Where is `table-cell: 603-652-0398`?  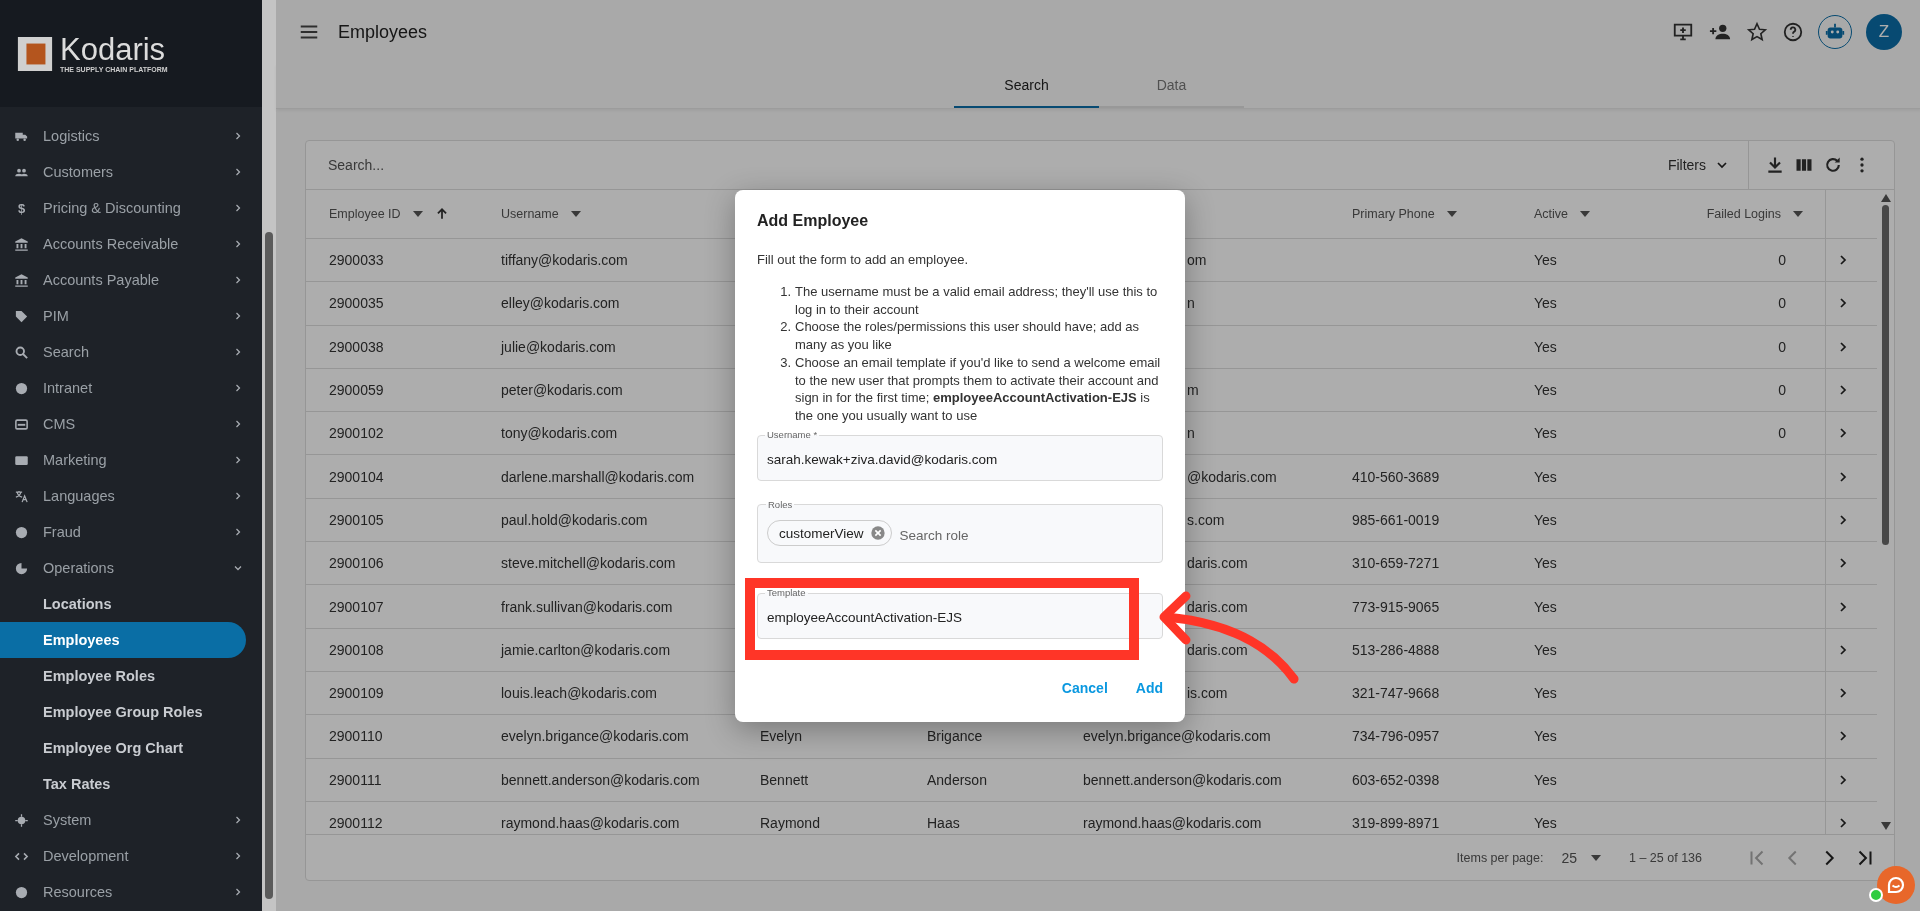
table-cell: 603-652-0398 is located at coordinates (1396, 779).